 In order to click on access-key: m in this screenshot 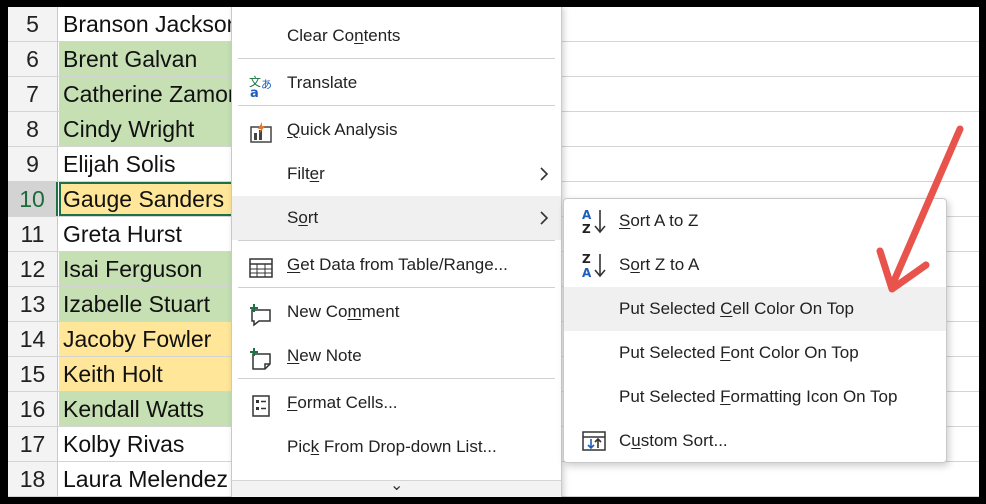, I will do `click(354, 311)`.